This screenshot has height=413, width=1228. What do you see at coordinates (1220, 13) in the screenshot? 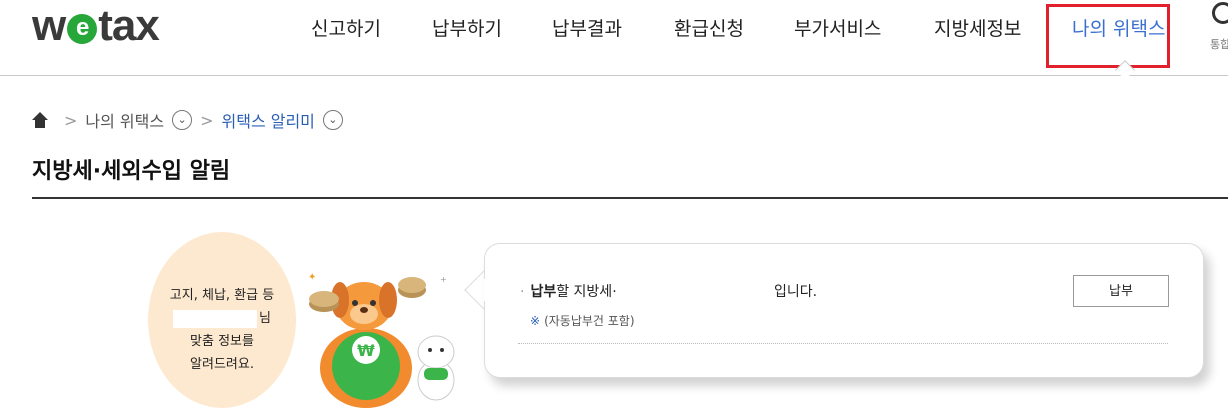
I see `search-icon` at bounding box center [1220, 13].